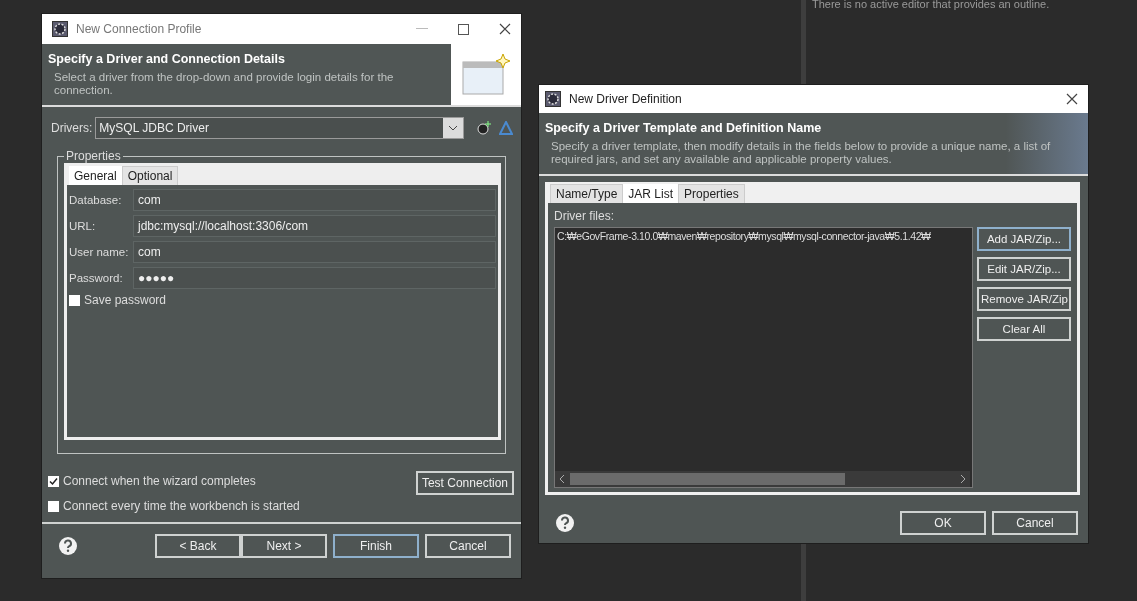 The image size is (1137, 601). Describe the element at coordinates (93, 156) in the screenshot. I see `group-label: Properties` at that location.